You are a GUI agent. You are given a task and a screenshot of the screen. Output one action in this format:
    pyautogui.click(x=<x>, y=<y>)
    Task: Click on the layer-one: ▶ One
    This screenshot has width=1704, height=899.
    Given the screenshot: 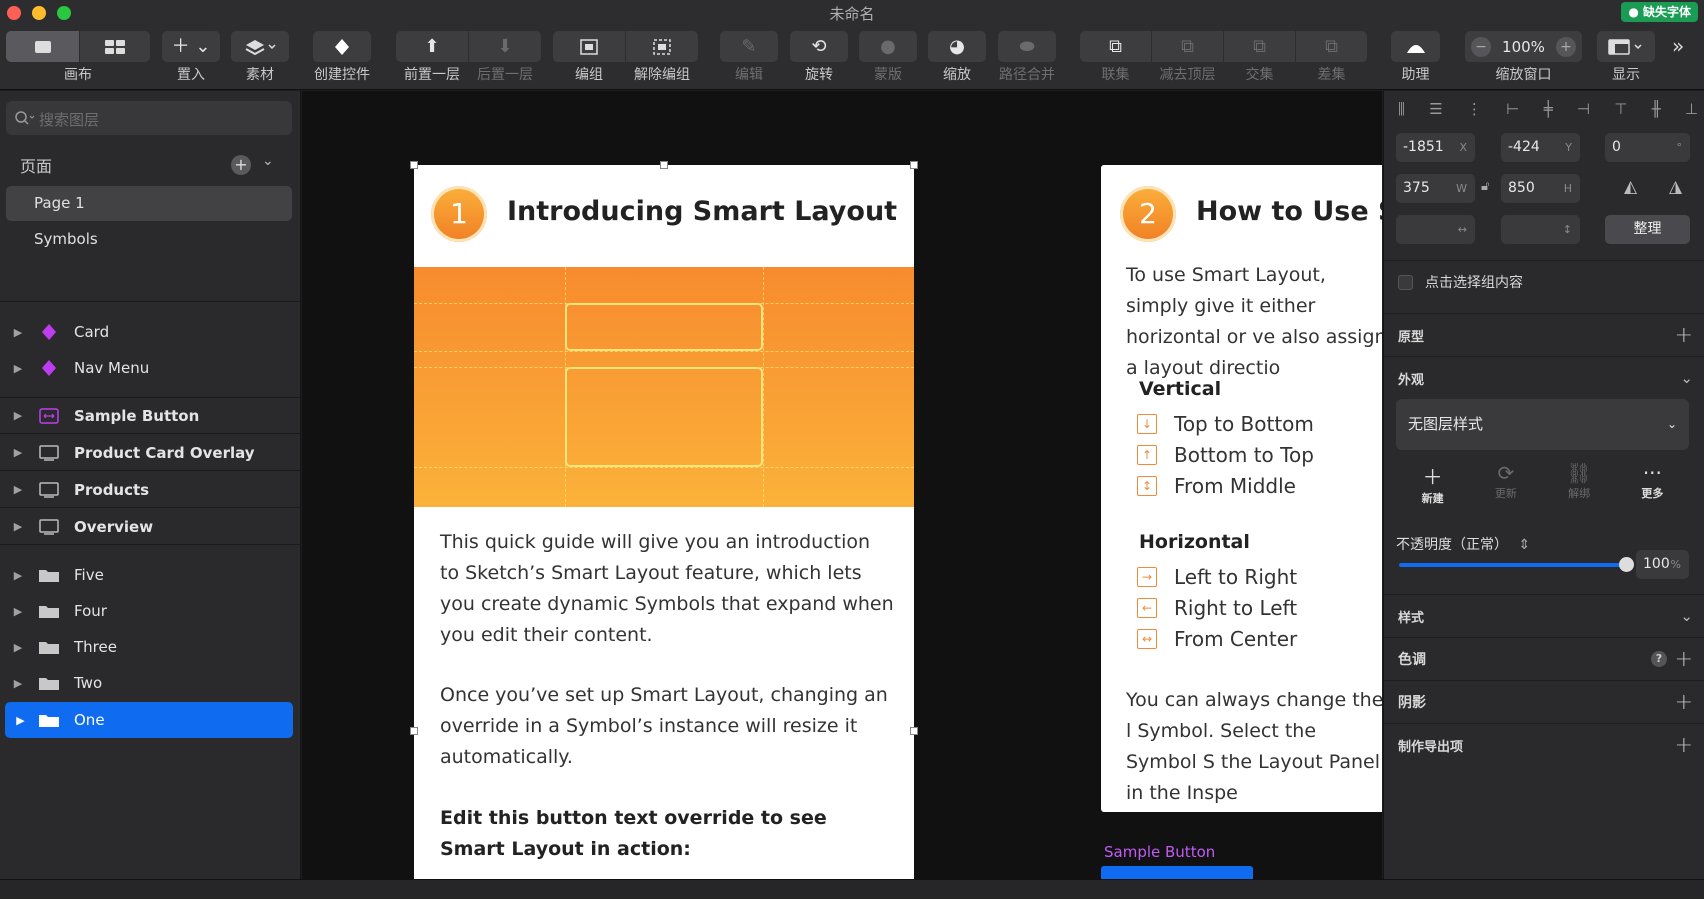 What is the action you would take?
    pyautogui.click(x=149, y=720)
    